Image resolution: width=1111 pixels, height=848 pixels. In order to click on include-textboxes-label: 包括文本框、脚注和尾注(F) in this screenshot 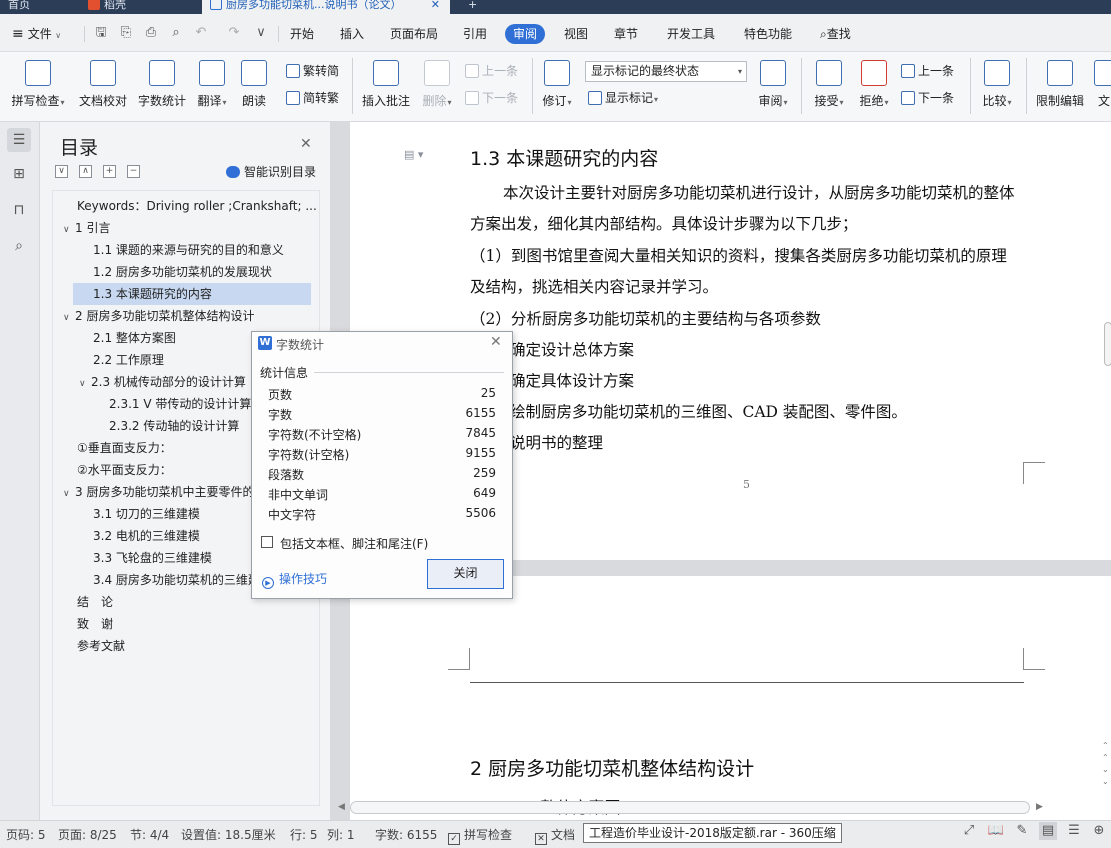, I will do `click(354, 543)`.